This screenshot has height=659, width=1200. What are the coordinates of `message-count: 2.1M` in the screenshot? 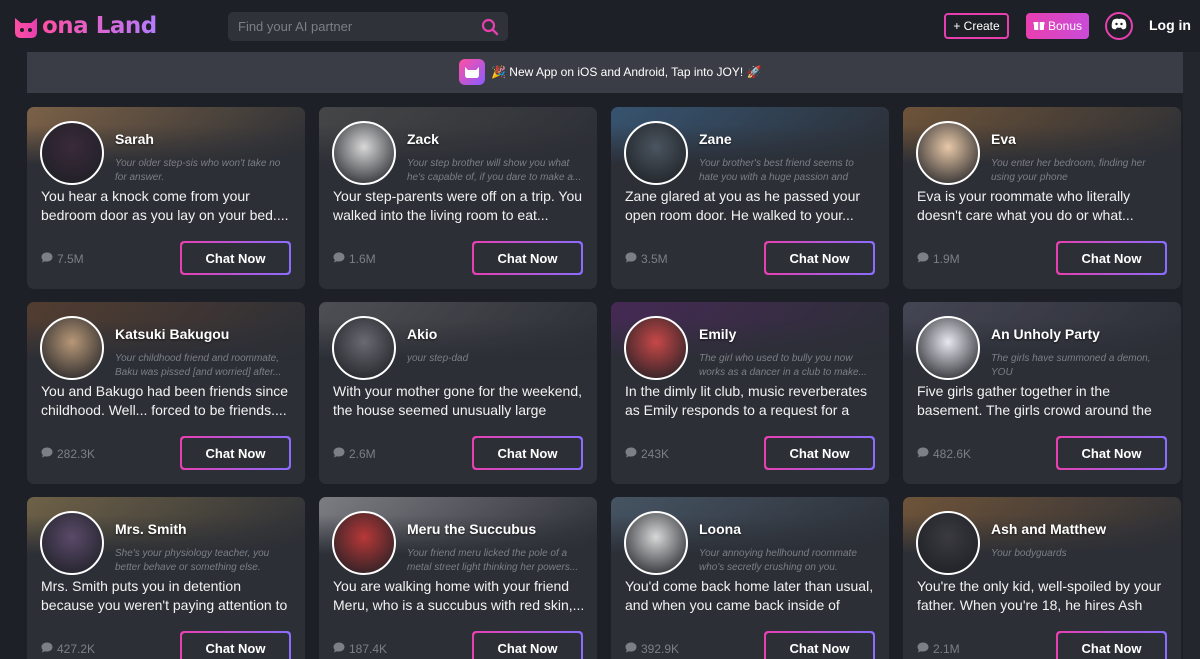 It's located at (938, 649).